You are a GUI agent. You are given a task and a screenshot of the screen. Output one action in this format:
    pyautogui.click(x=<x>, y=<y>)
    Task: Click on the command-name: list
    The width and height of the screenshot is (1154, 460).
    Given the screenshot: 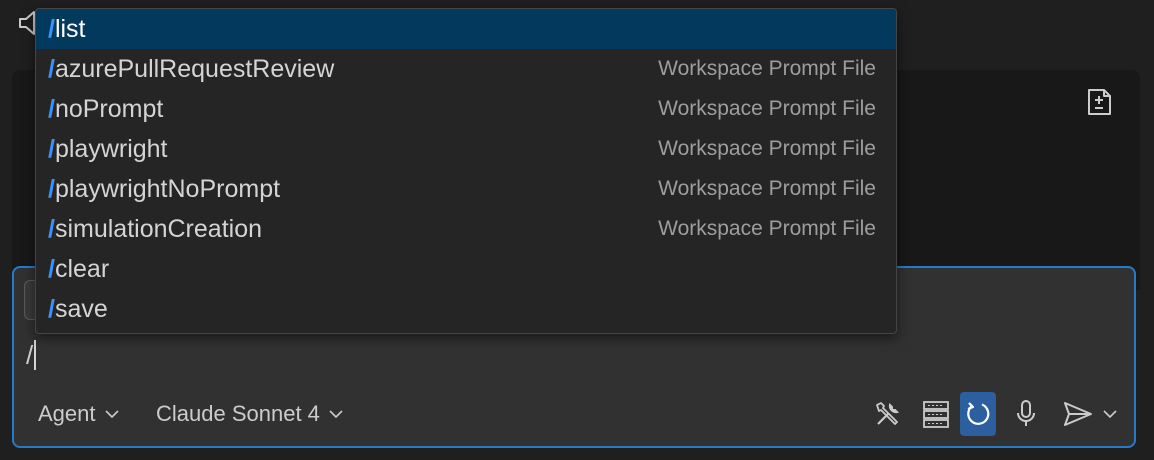 What is the action you would take?
    pyautogui.click(x=70, y=28)
    